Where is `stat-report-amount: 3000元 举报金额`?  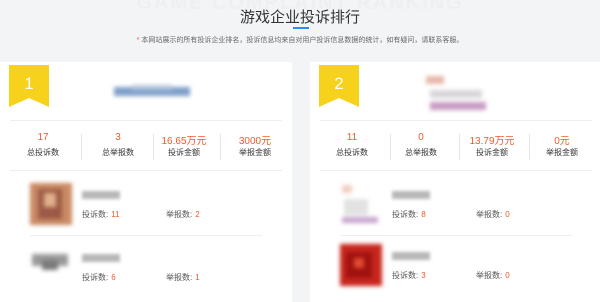 stat-report-amount: 3000元 举报金额 is located at coordinates (255, 146).